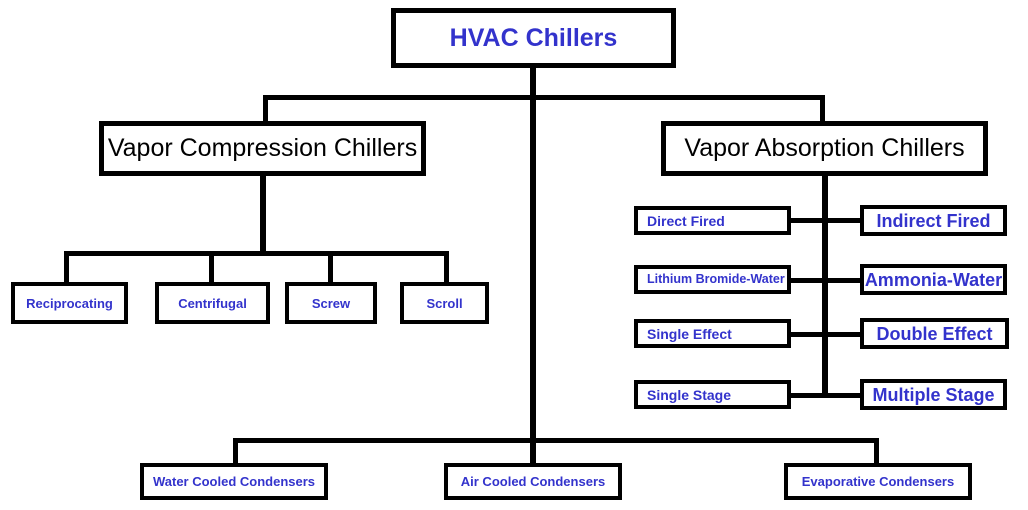 This screenshot has height=510, width=1028. What do you see at coordinates (533, 269) in the screenshot?
I see `connector-central-spine` at bounding box center [533, 269].